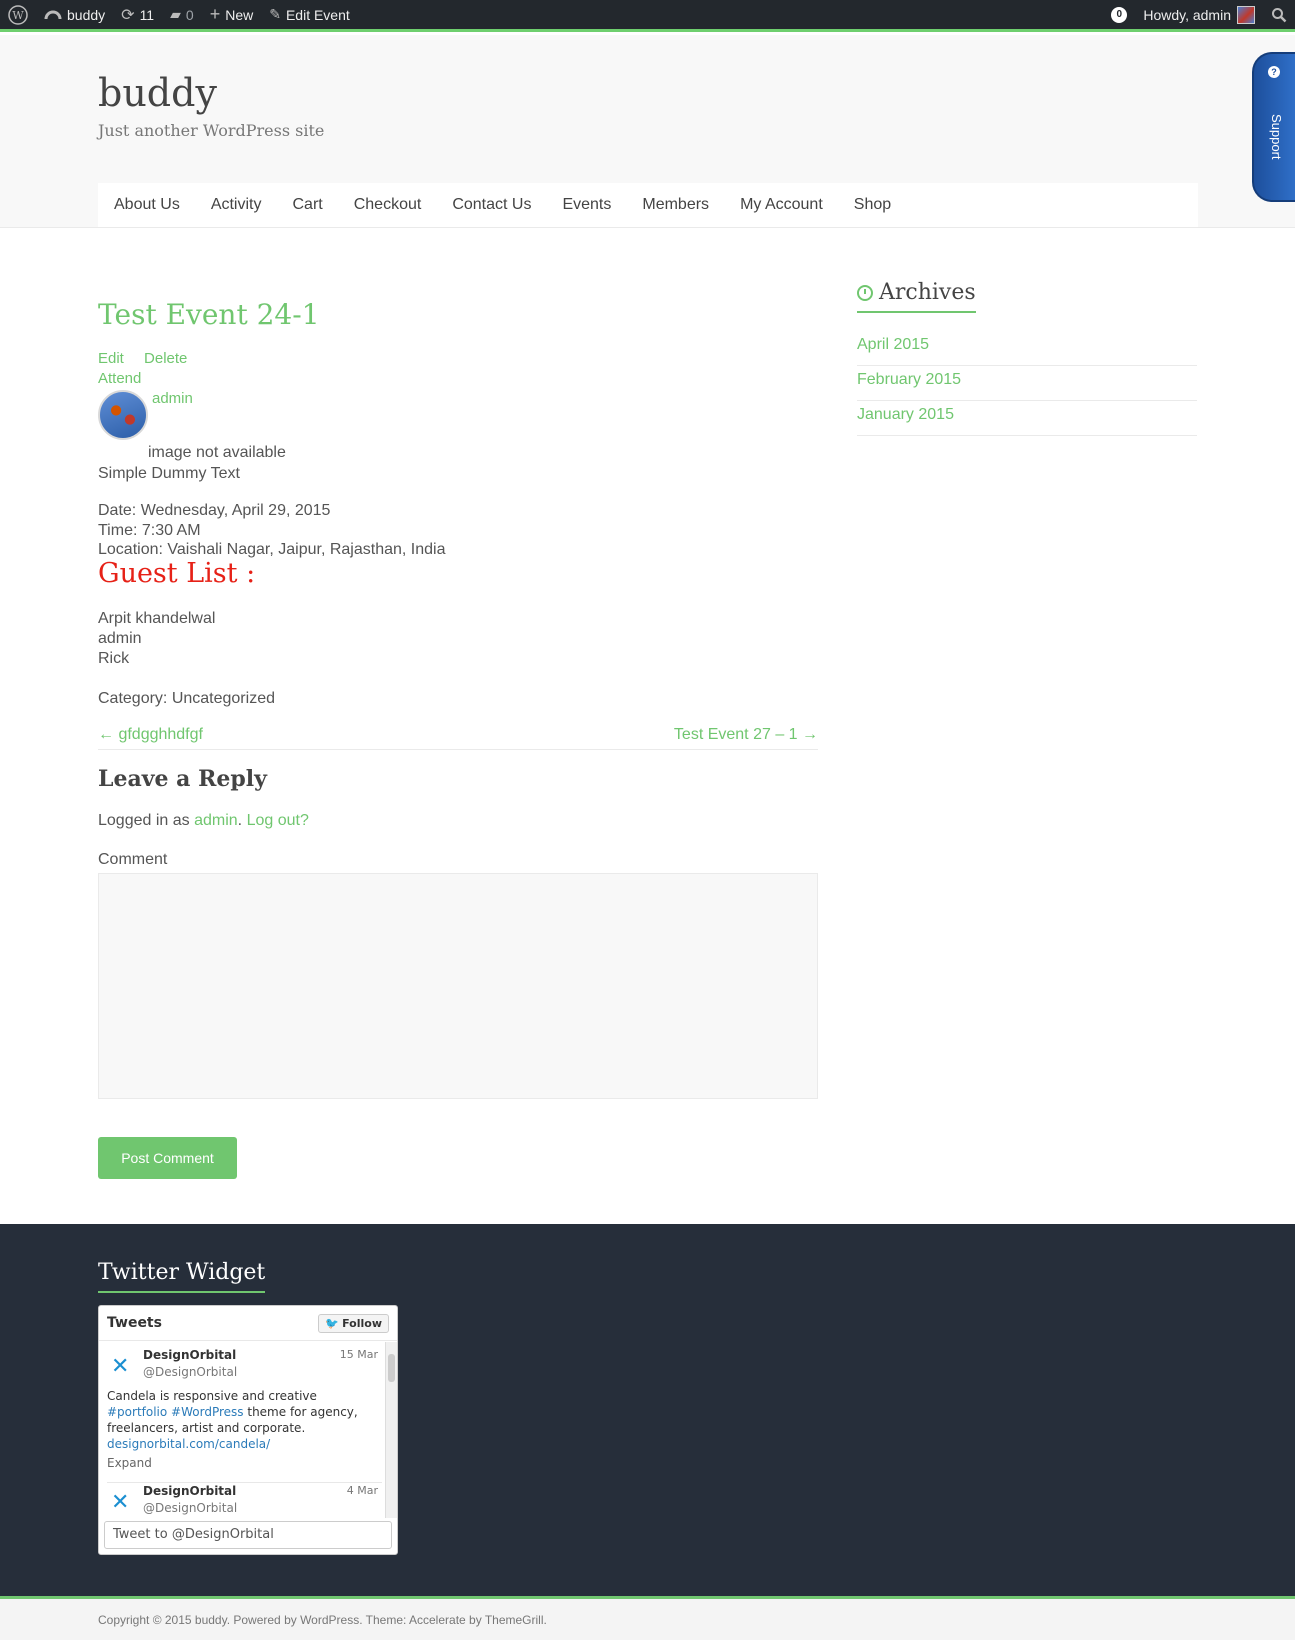 The height and width of the screenshot is (1640, 1295). What do you see at coordinates (362, 1490) in the screenshot?
I see `tweet-date: 4 Mar` at bounding box center [362, 1490].